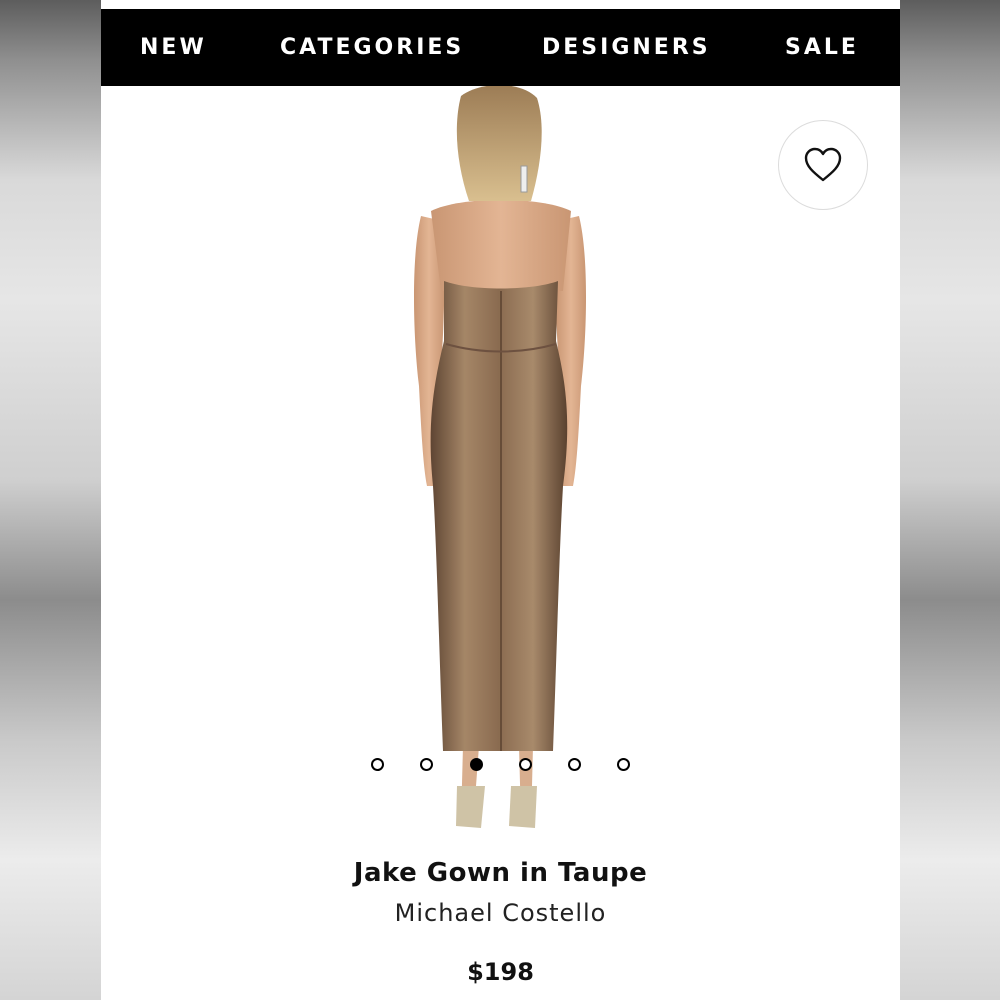  Describe the element at coordinates (950, 500) in the screenshot. I see `right-frame` at that location.